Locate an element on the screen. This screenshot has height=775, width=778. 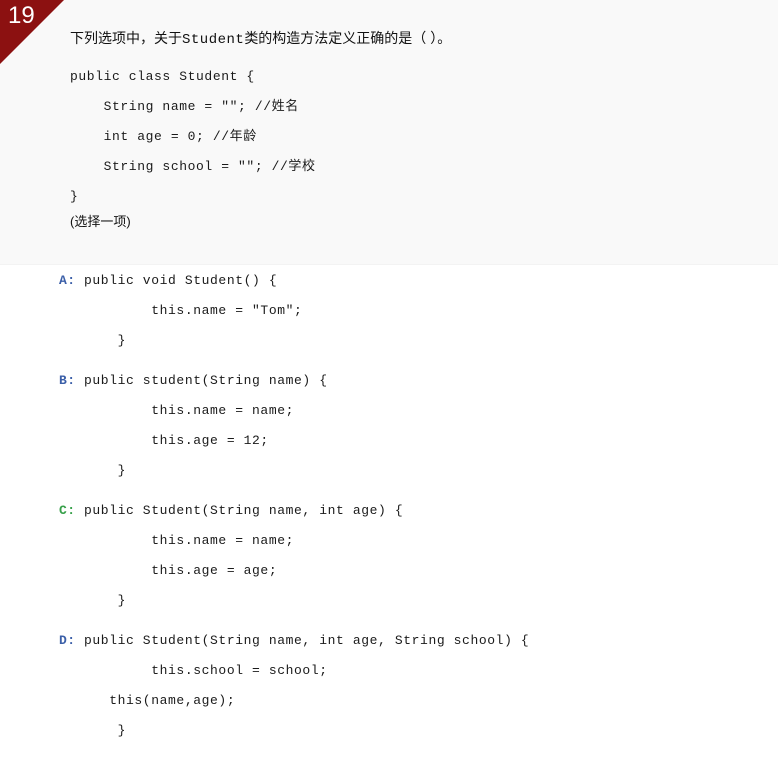
question-number-ribbon: 19 is located at coordinates (32, 32).